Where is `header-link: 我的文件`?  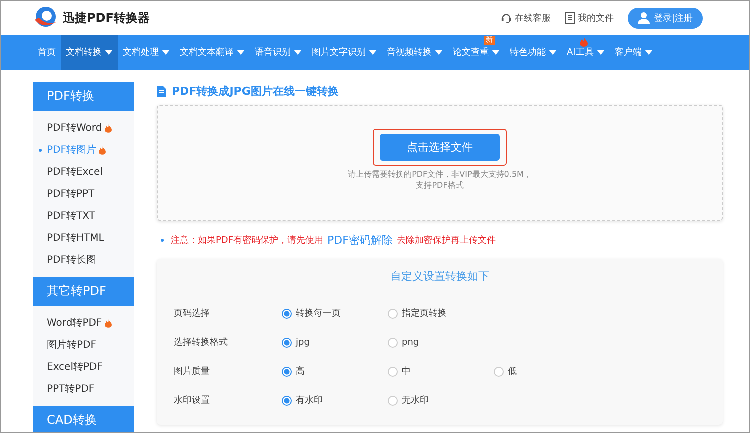
header-link: 我的文件 is located at coordinates (589, 18).